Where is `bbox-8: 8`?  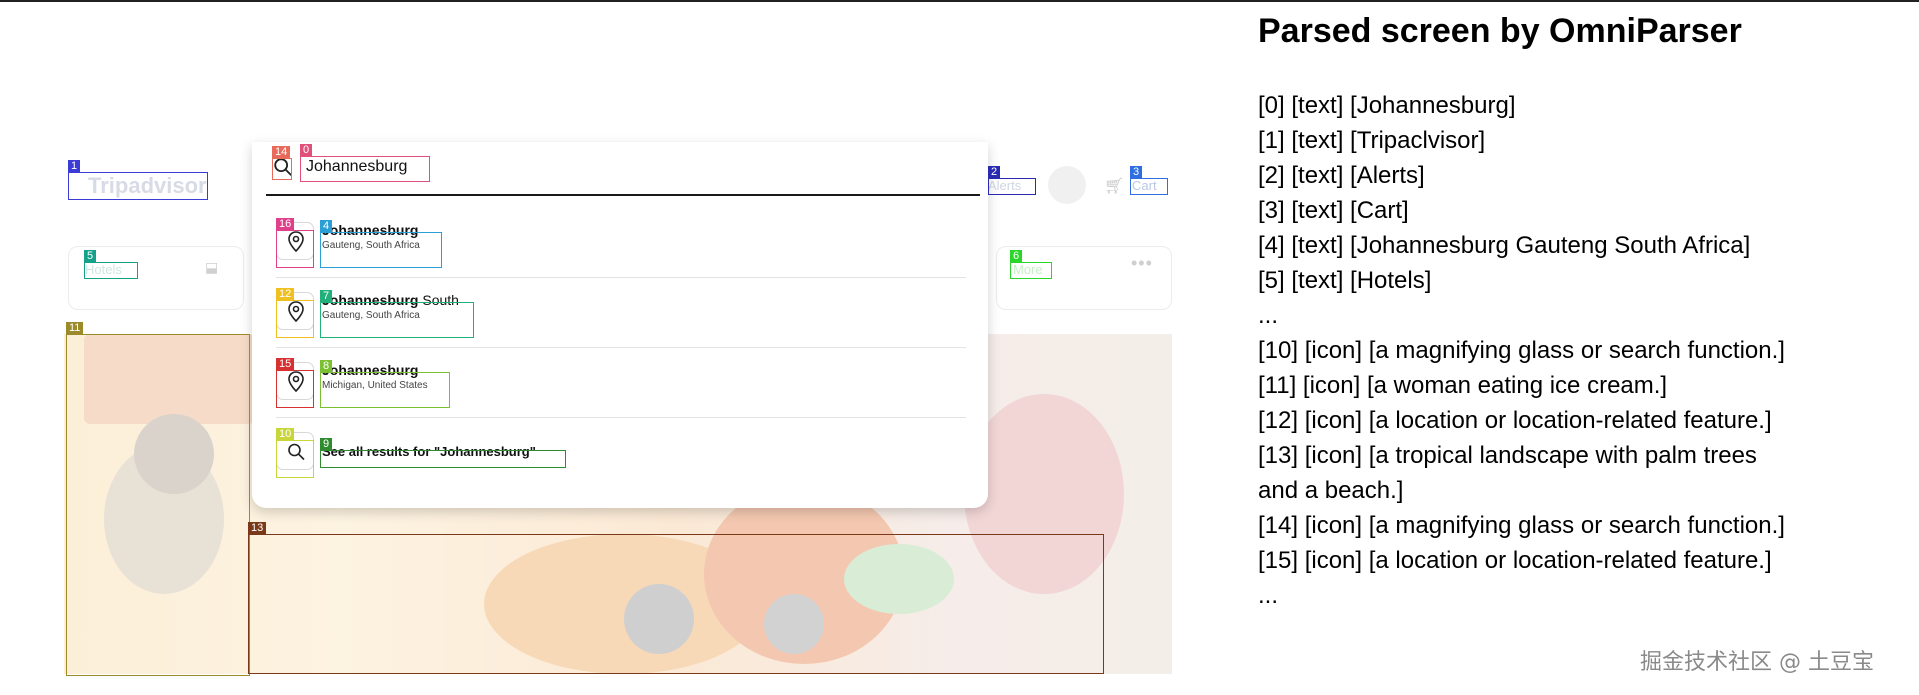 bbox-8: 8 is located at coordinates (385, 384).